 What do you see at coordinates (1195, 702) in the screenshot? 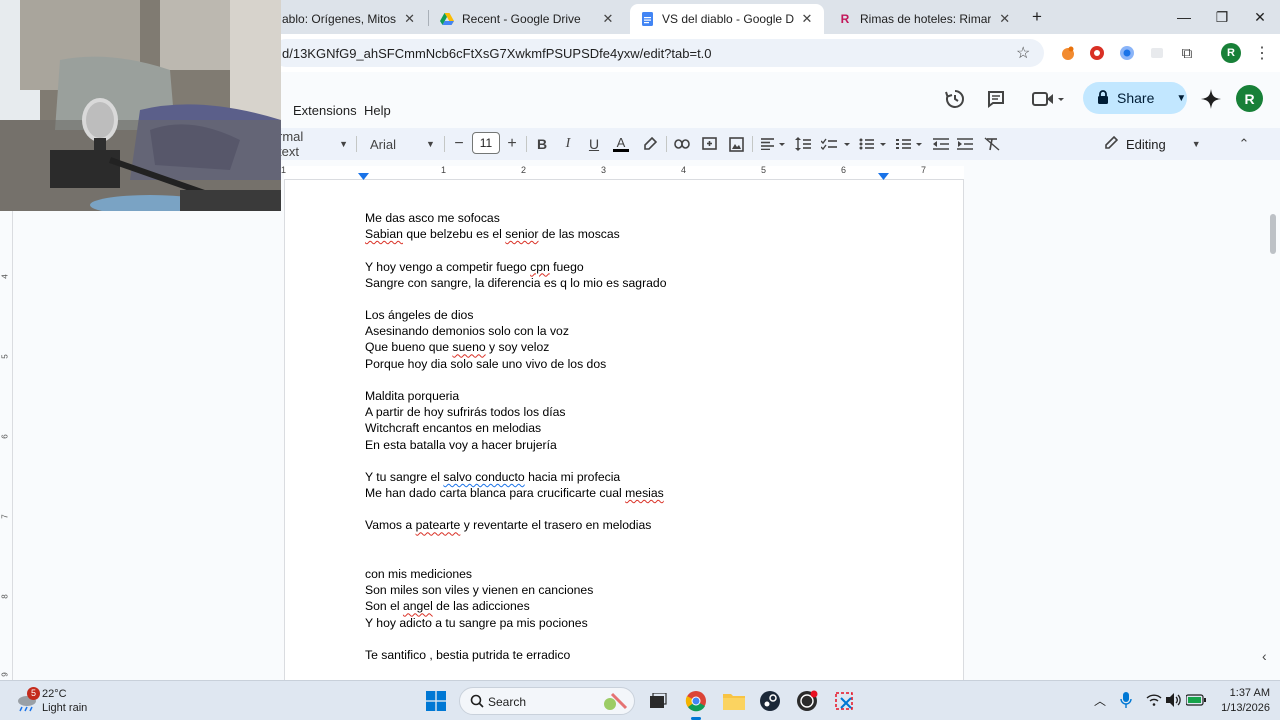
I see `battery-charging-icon` at bounding box center [1195, 702].